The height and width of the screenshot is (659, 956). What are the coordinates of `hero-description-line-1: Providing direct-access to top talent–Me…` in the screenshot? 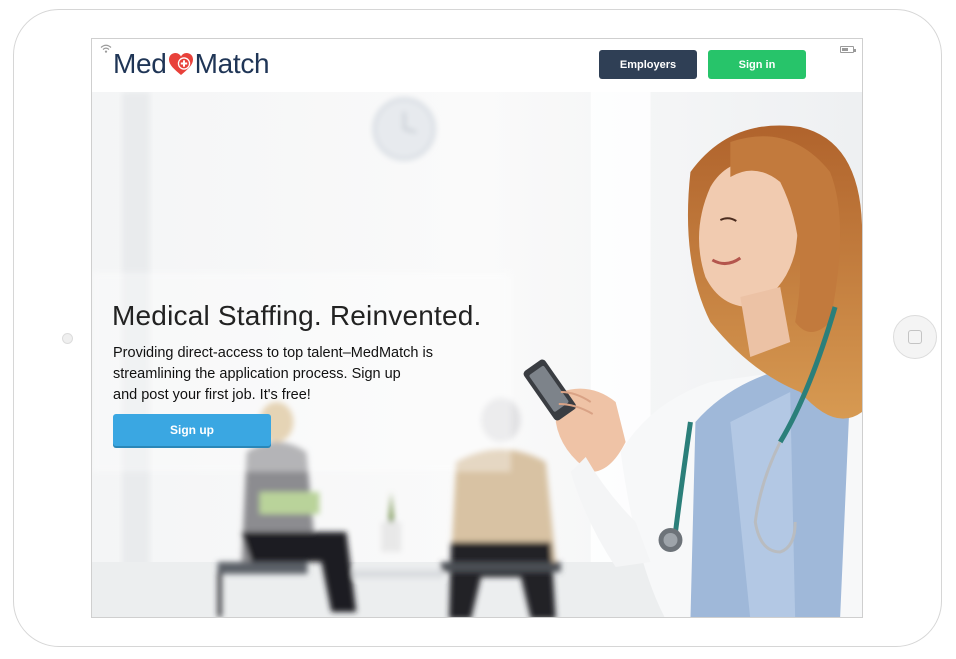 It's located at (273, 353).